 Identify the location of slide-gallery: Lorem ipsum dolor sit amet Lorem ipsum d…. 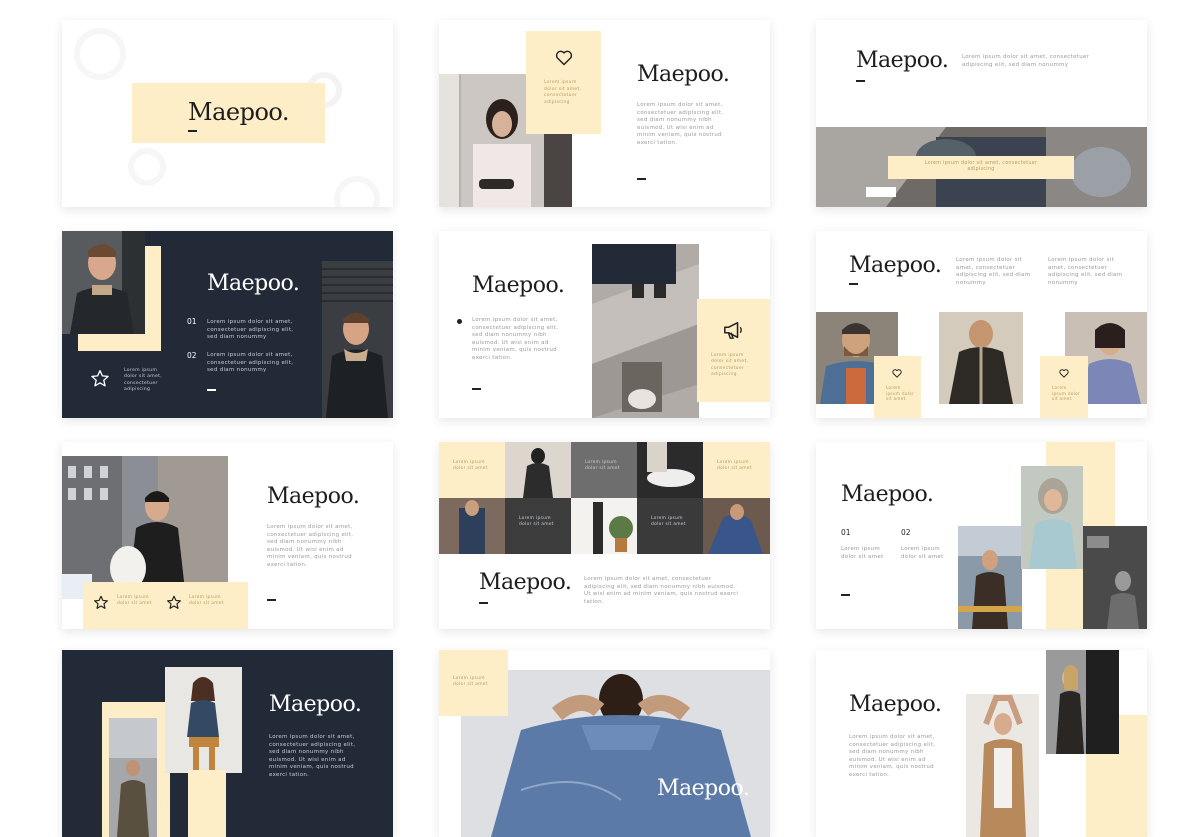
(604, 535).